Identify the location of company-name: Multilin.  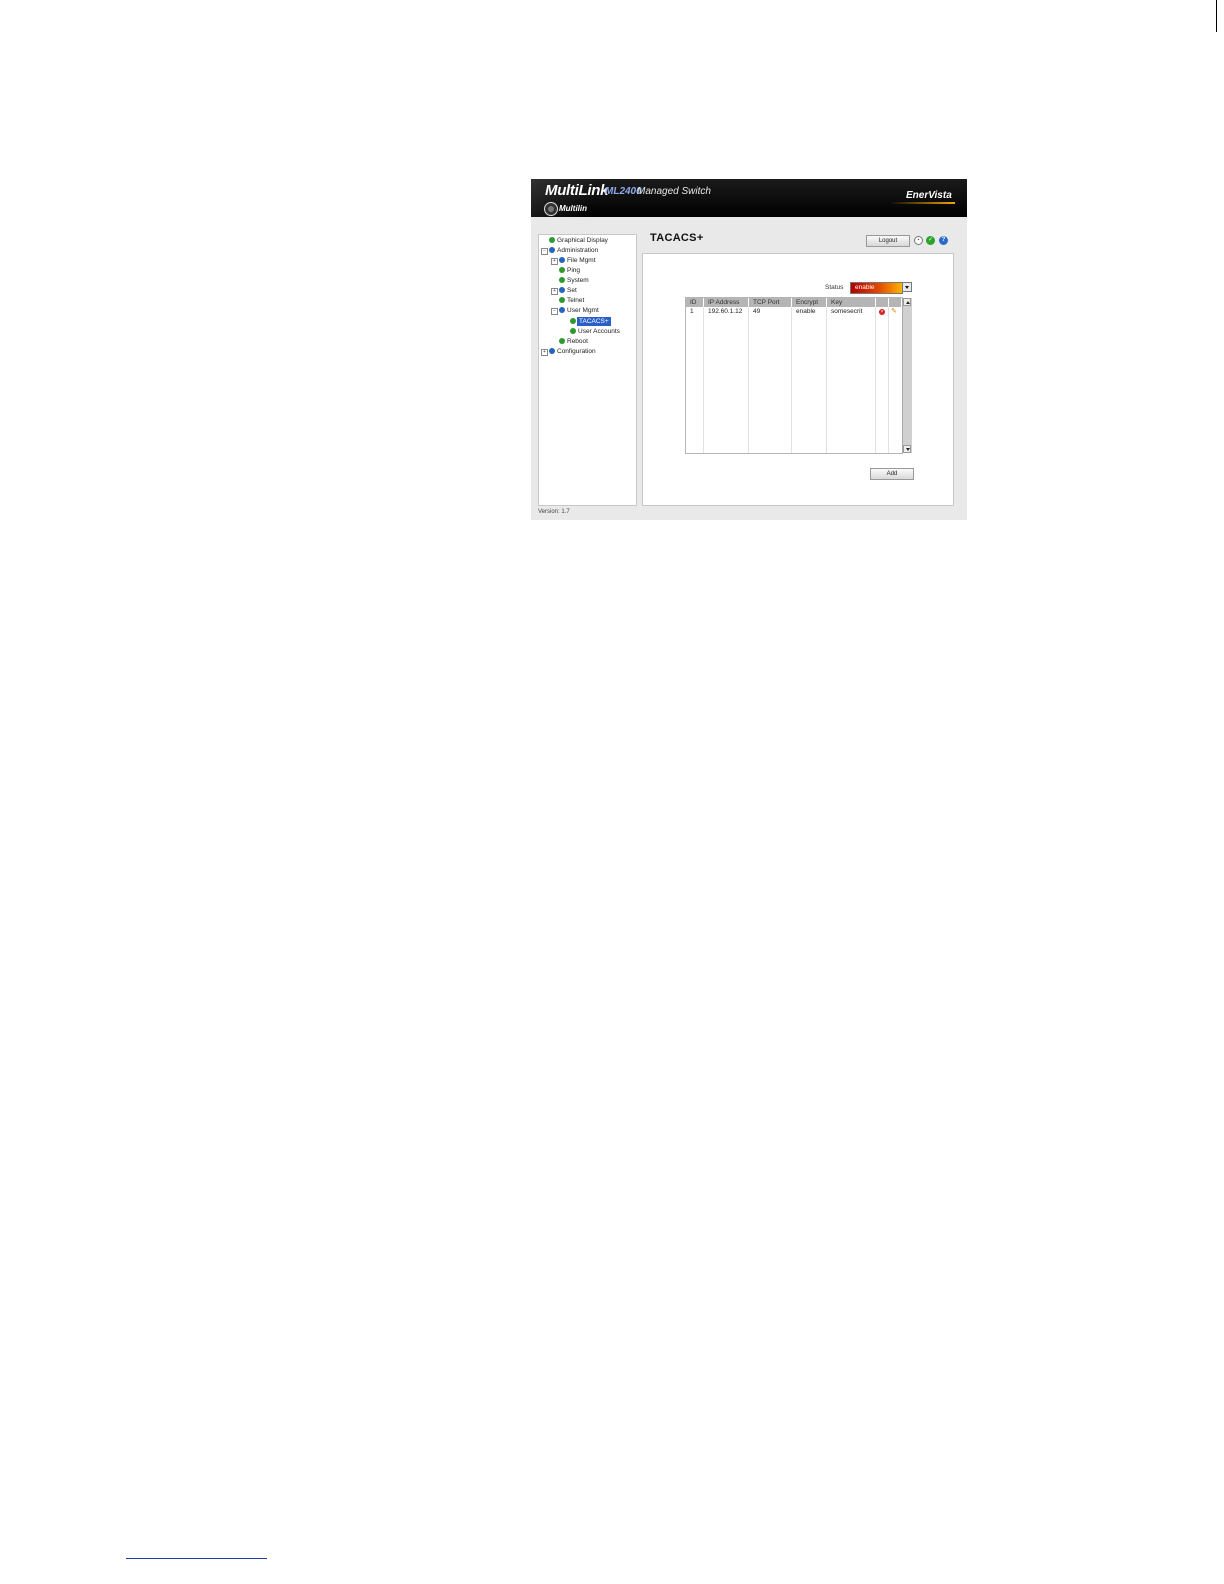
(573, 208).